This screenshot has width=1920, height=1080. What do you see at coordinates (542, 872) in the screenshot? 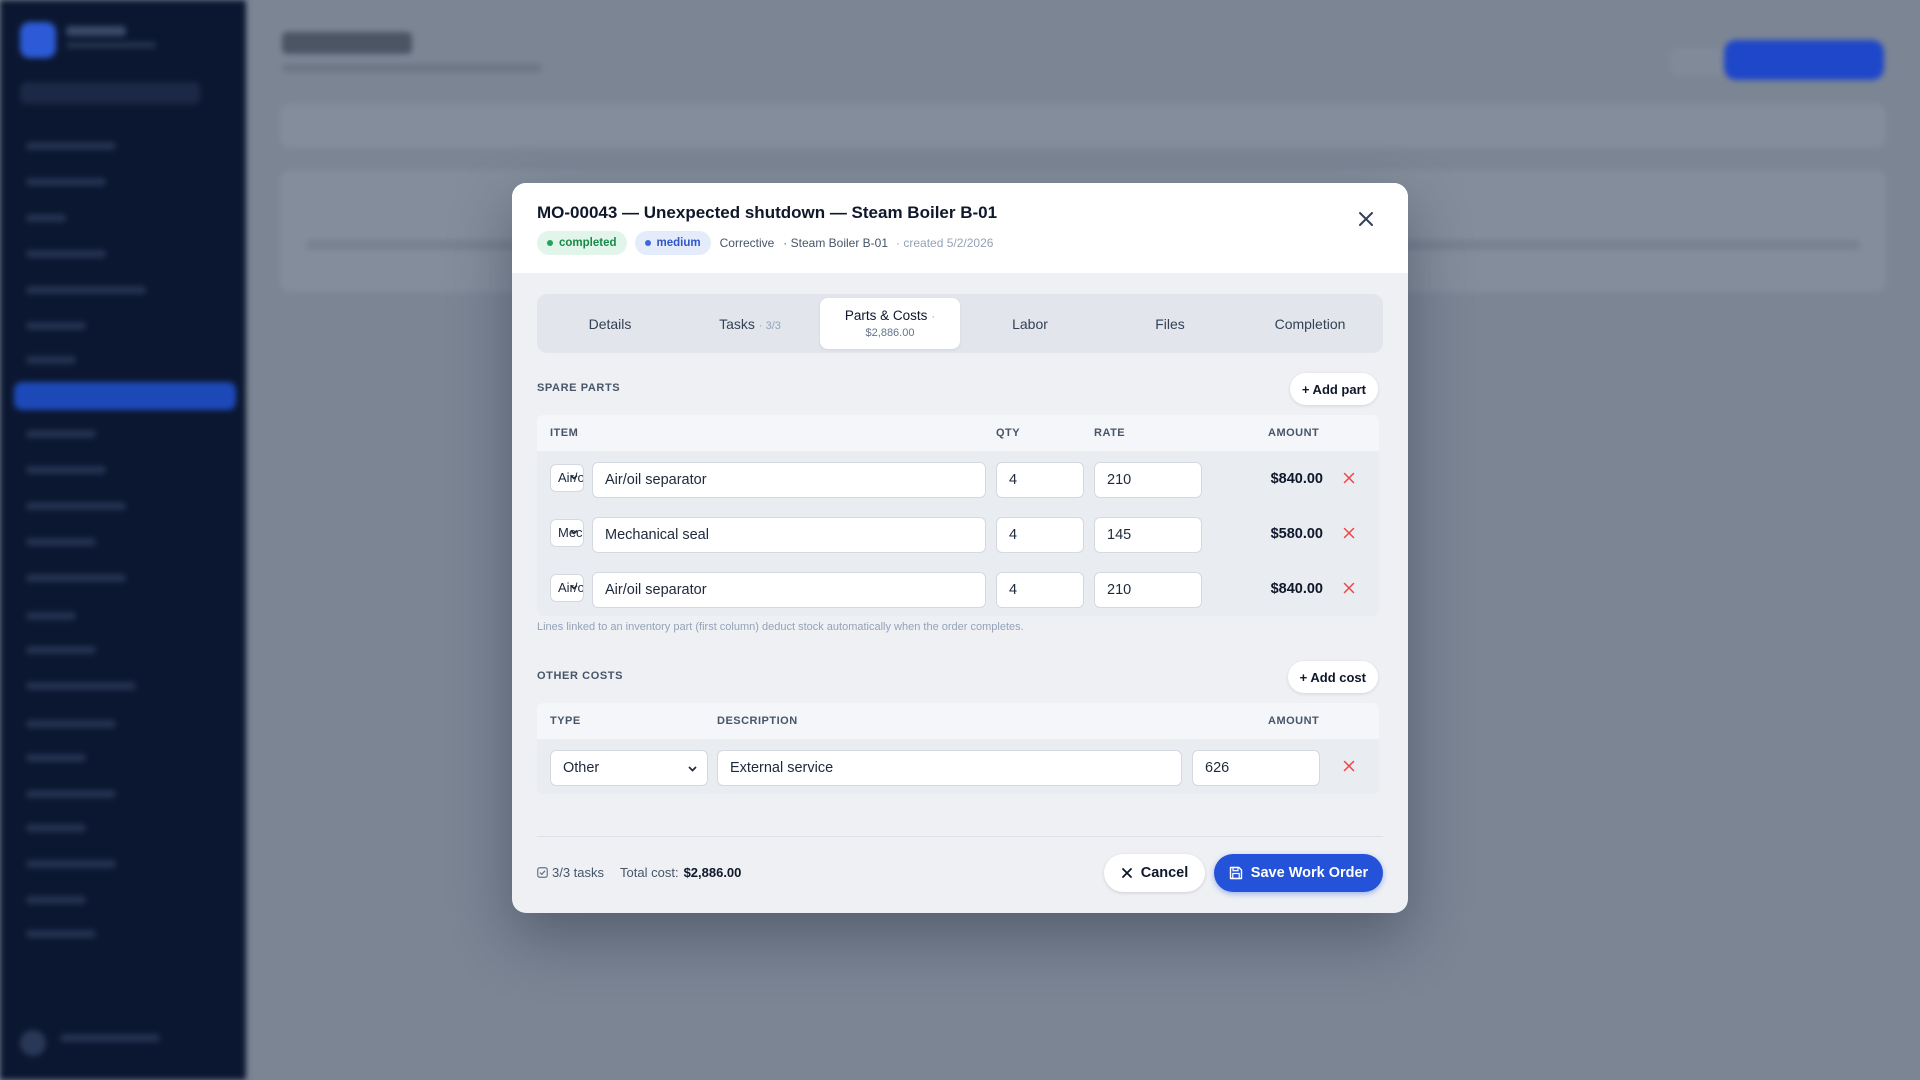
I see `checkbox-icon` at bounding box center [542, 872].